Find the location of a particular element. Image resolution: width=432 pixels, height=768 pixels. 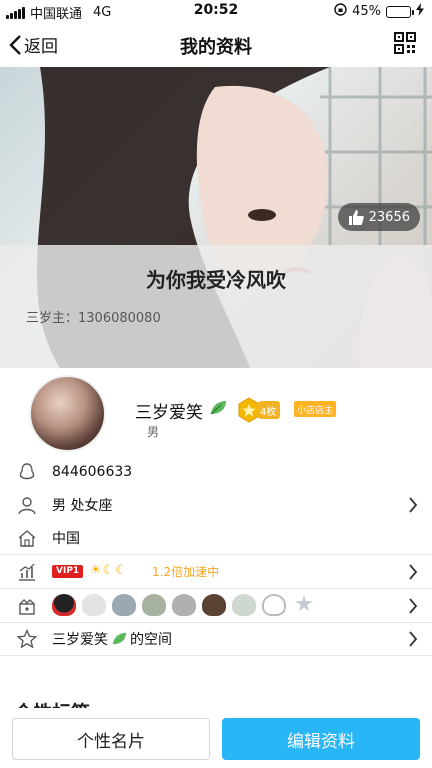

bottom-action-bar: 个性名片 编辑资料 is located at coordinates (216, 738).